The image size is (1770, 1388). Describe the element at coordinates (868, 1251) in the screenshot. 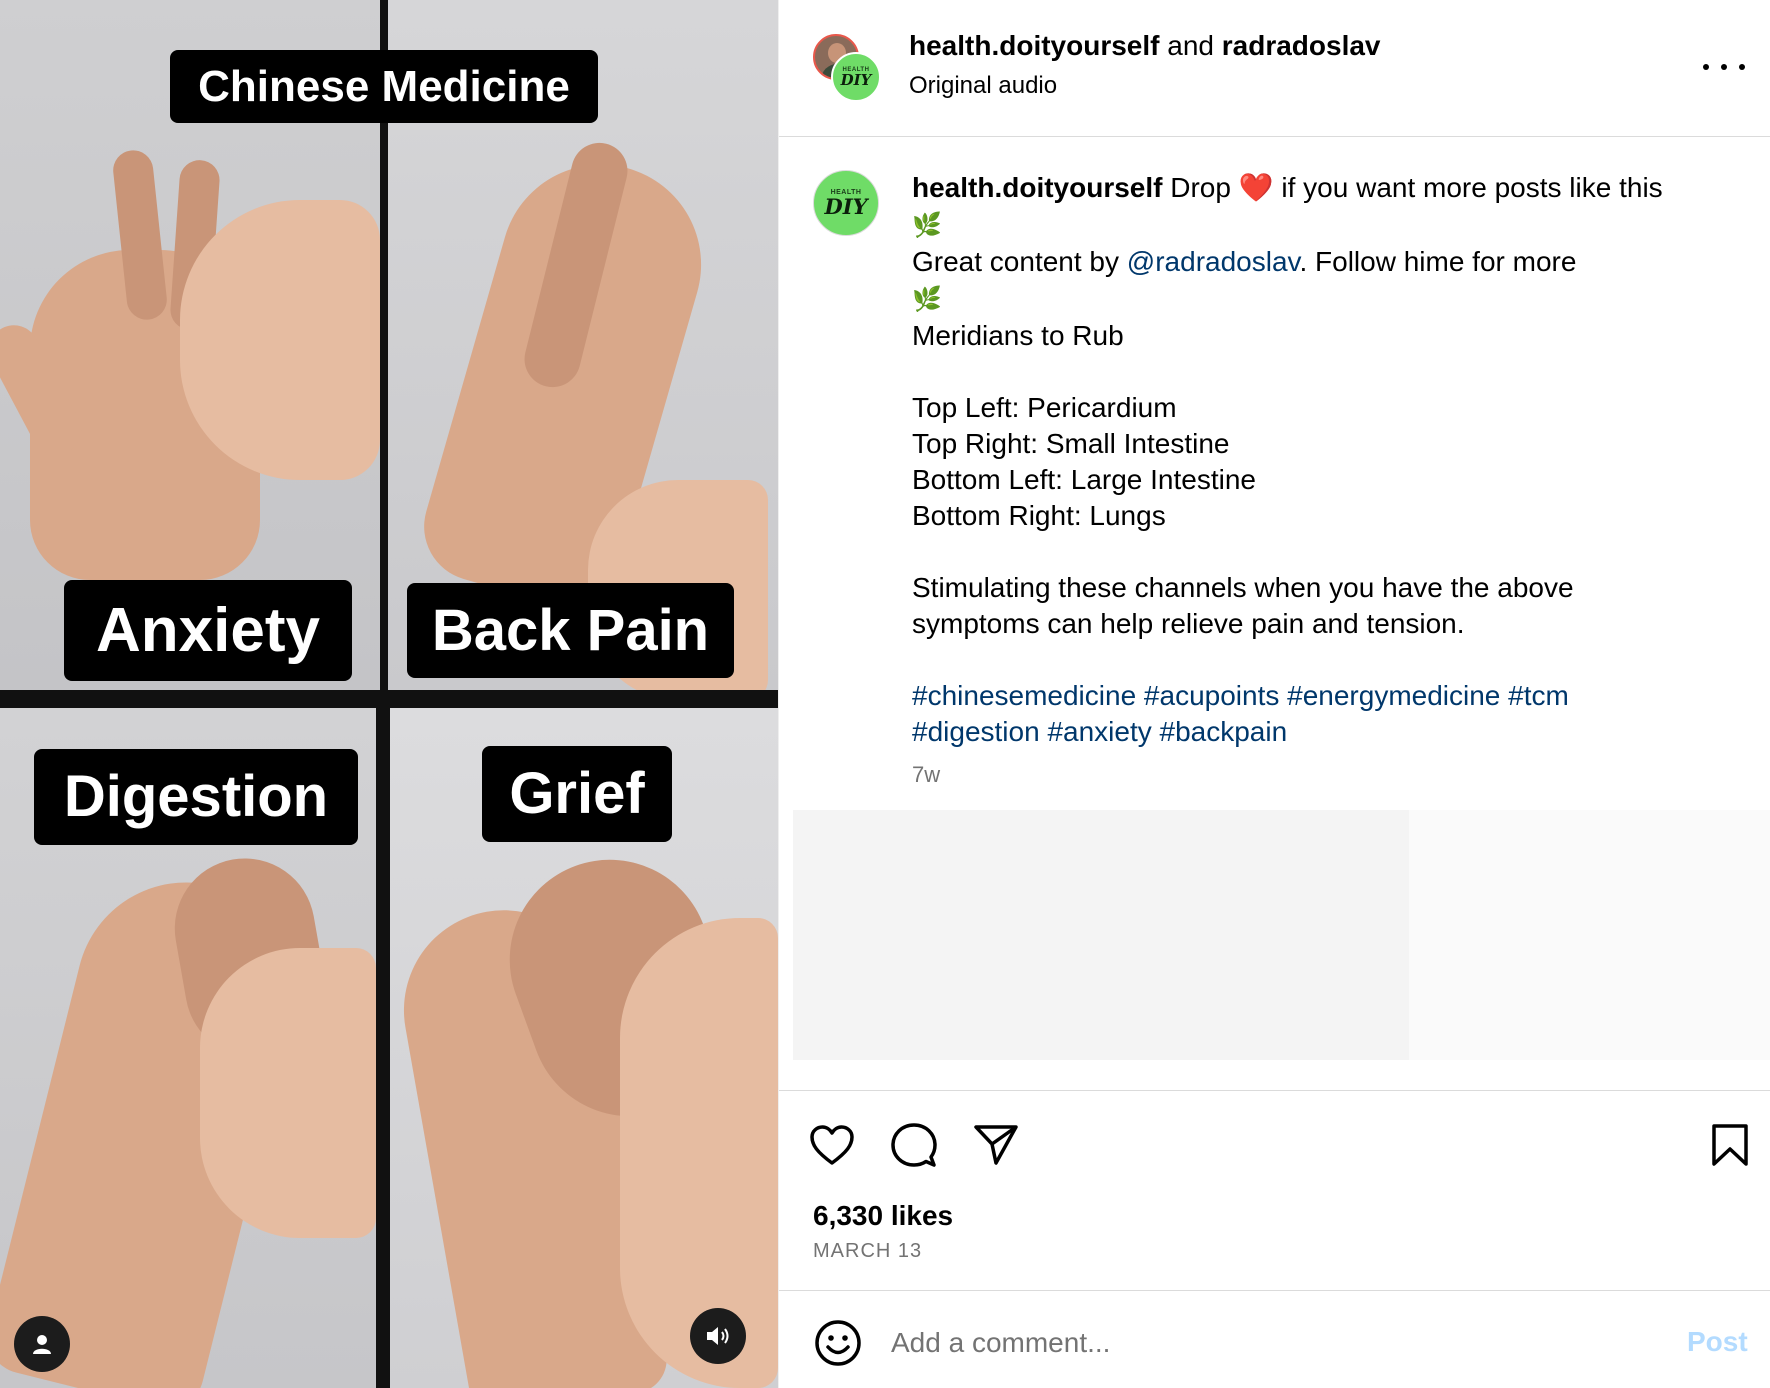

I see `post-date: MARCH 13` at that location.